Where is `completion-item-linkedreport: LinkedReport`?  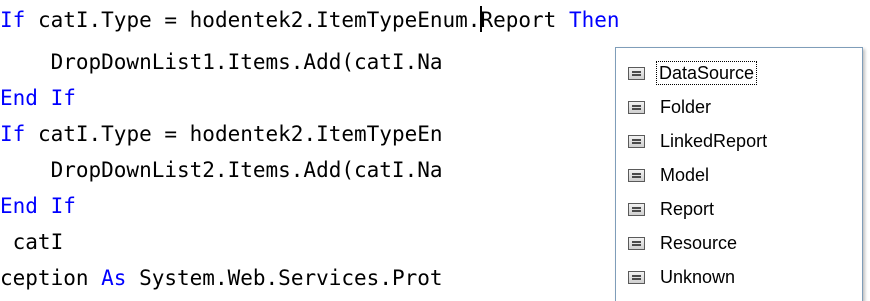
completion-item-linkedreport: LinkedReport is located at coordinates (739, 141).